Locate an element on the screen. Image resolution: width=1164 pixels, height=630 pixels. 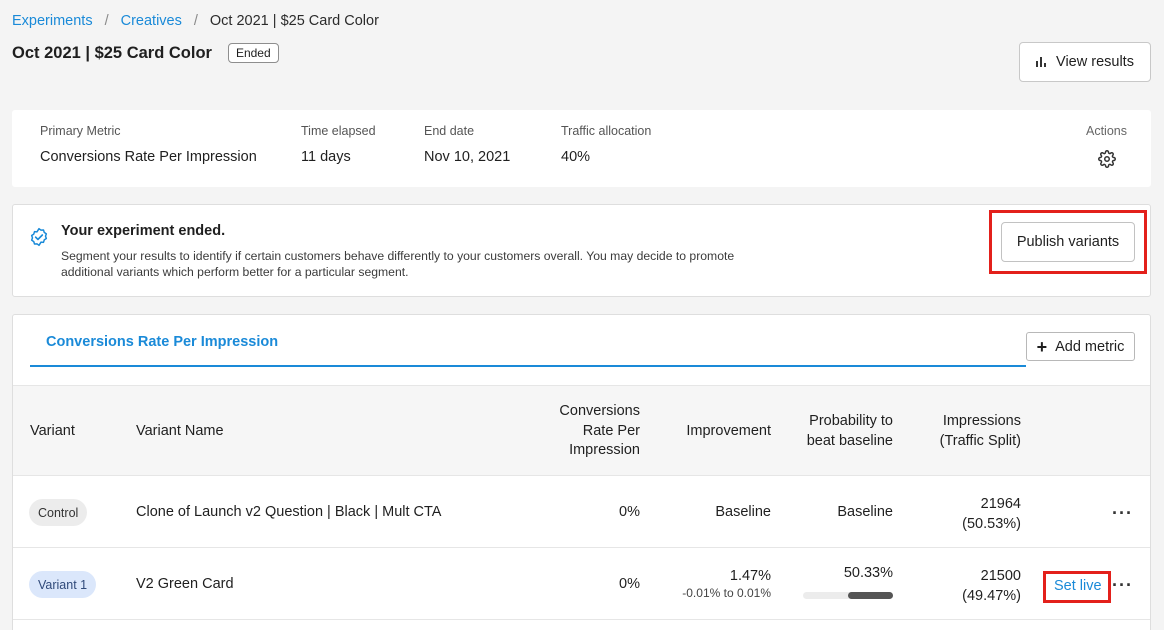
column-header-variant: Variant is located at coordinates (52, 431).